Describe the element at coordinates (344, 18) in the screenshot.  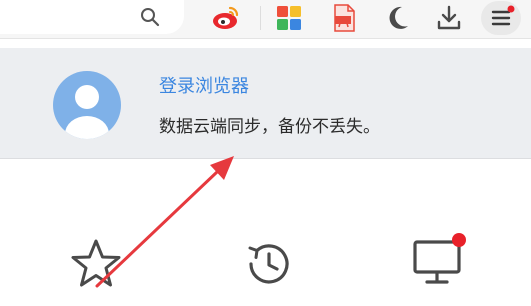
I see `pdf-icon` at that location.